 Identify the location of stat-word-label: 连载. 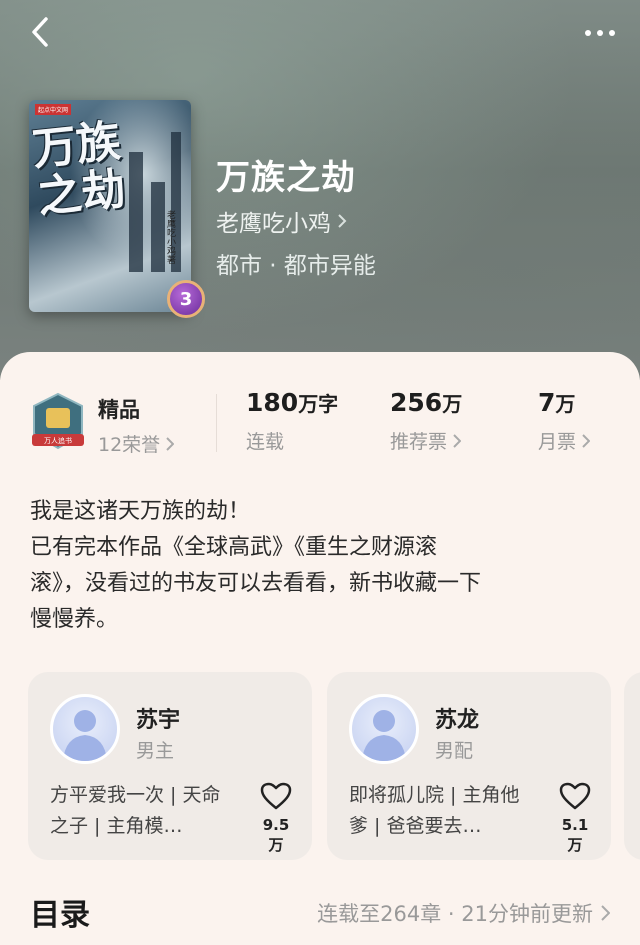
(265, 442).